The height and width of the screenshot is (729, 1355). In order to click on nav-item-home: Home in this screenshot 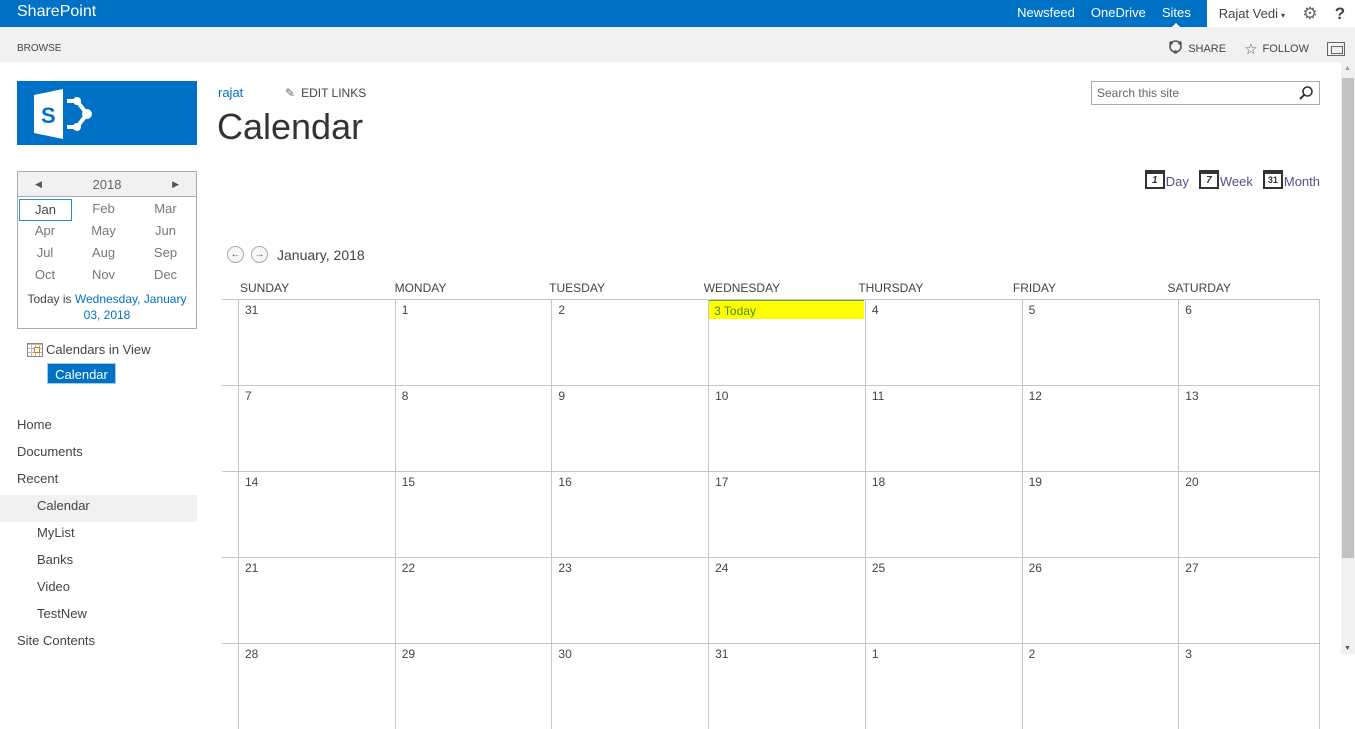, I will do `click(98, 427)`.